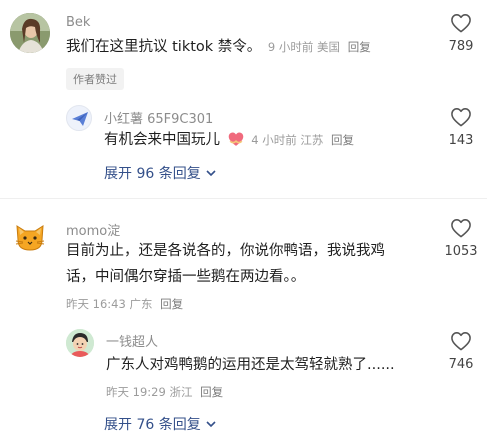  What do you see at coordinates (95, 79) in the screenshot?
I see `author-liked-badge: 作者赞过` at bounding box center [95, 79].